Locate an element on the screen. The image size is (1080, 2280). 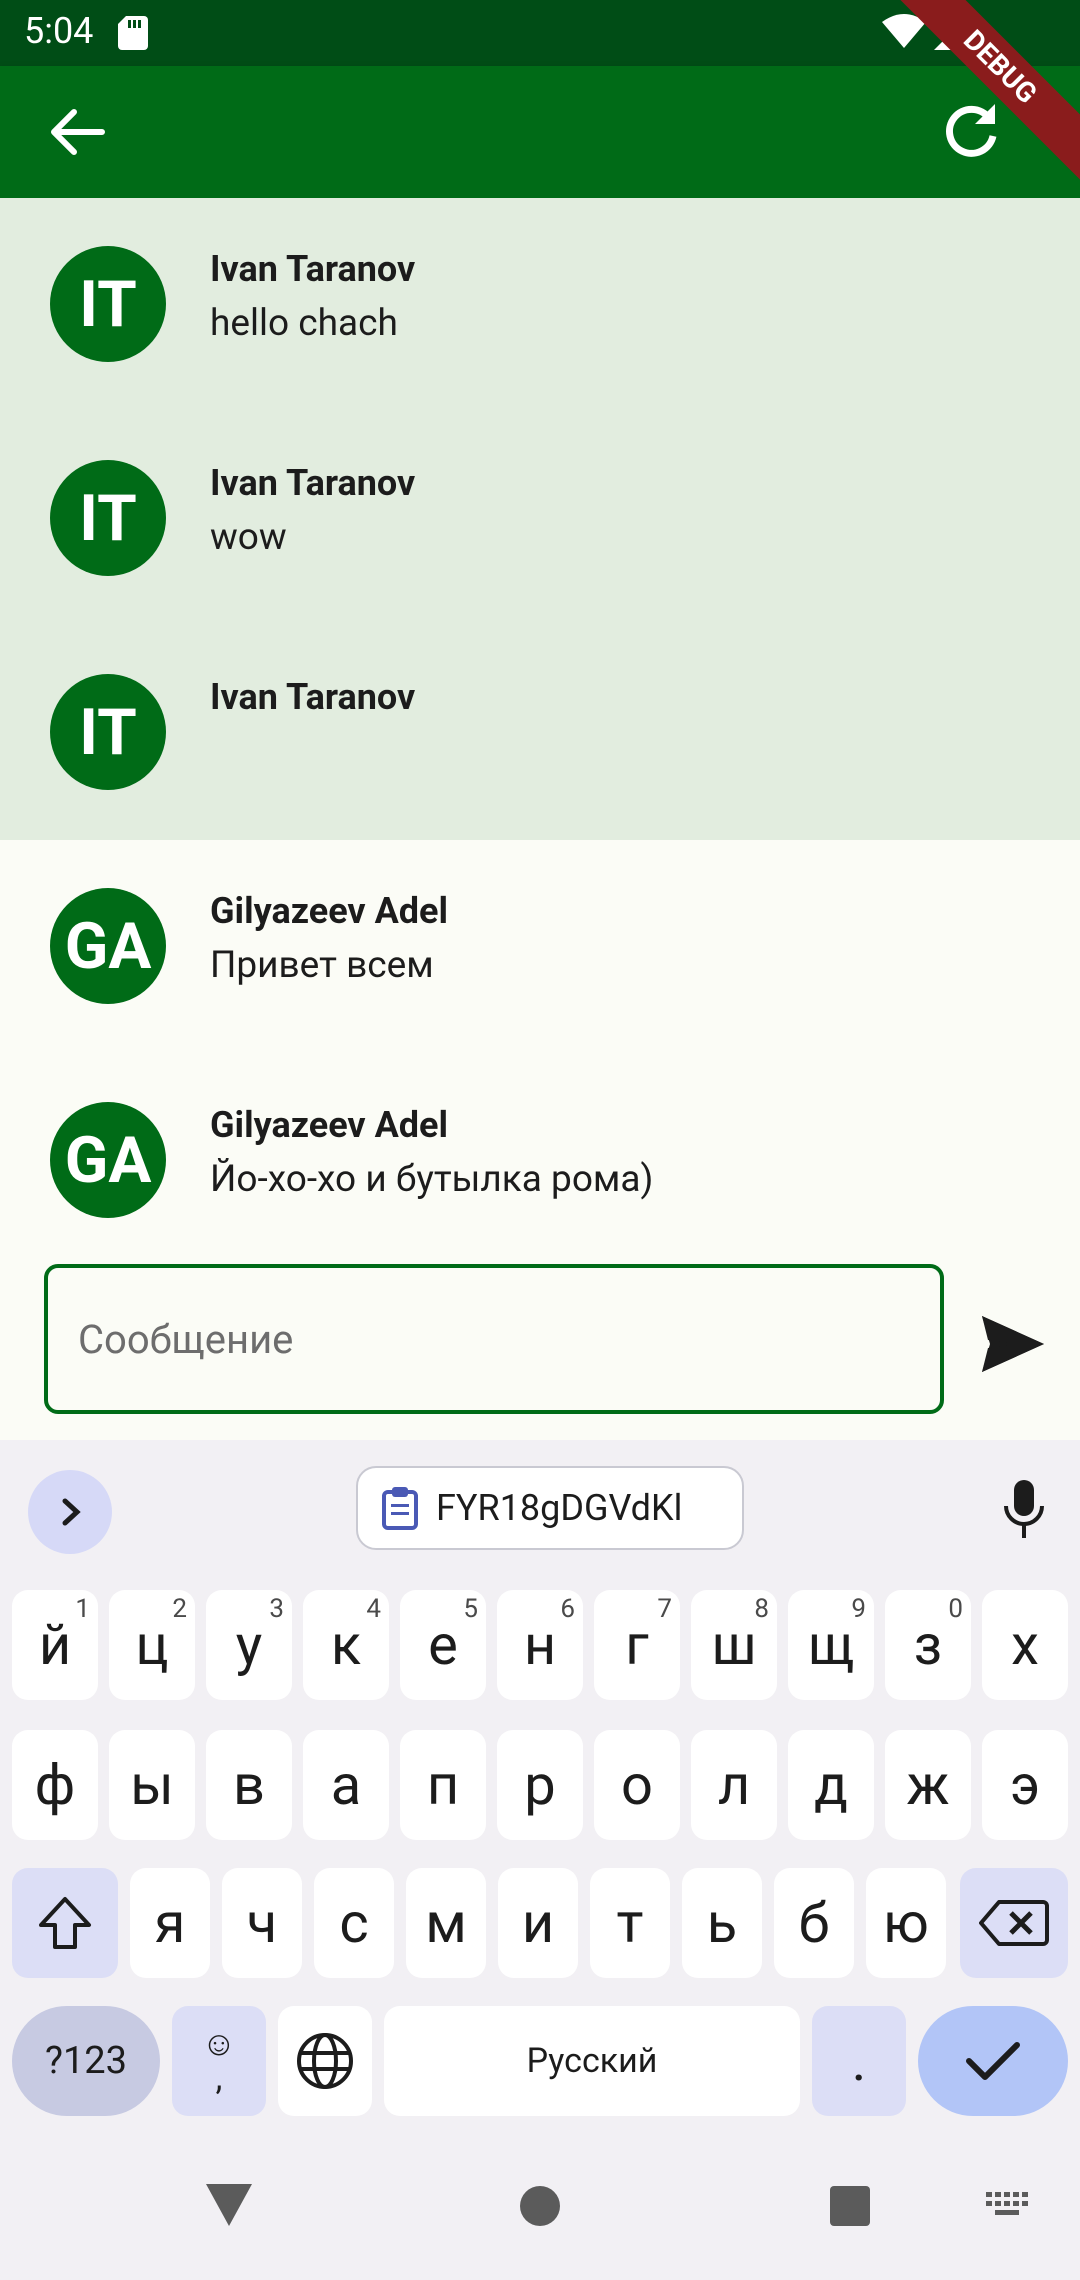
key: ф is located at coordinates (55, 1785).